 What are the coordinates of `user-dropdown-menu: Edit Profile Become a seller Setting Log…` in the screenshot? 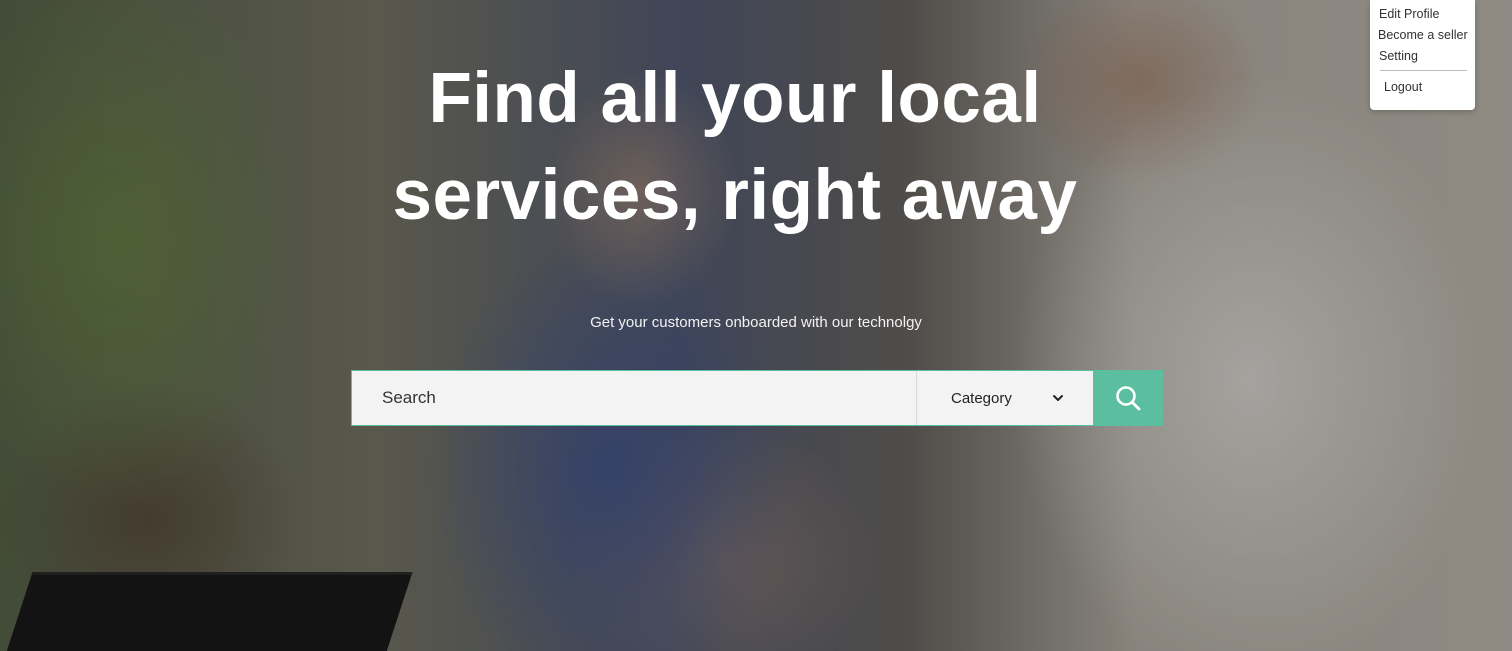 It's located at (1422, 55).